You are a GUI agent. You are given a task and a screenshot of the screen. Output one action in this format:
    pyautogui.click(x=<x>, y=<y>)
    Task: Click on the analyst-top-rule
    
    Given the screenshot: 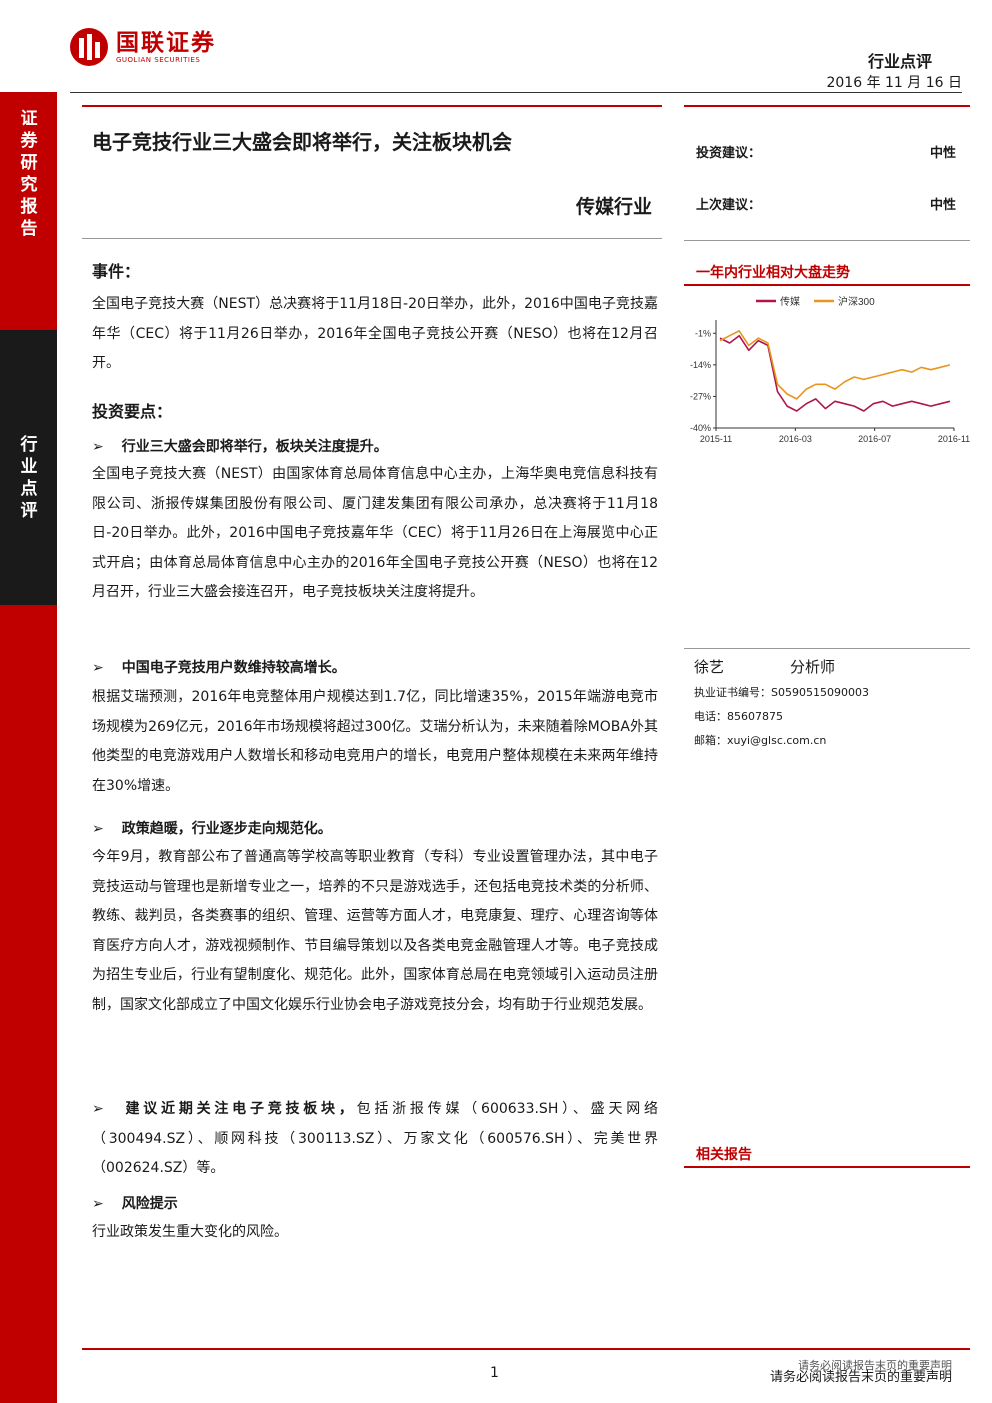 What is the action you would take?
    pyautogui.click(x=827, y=648)
    